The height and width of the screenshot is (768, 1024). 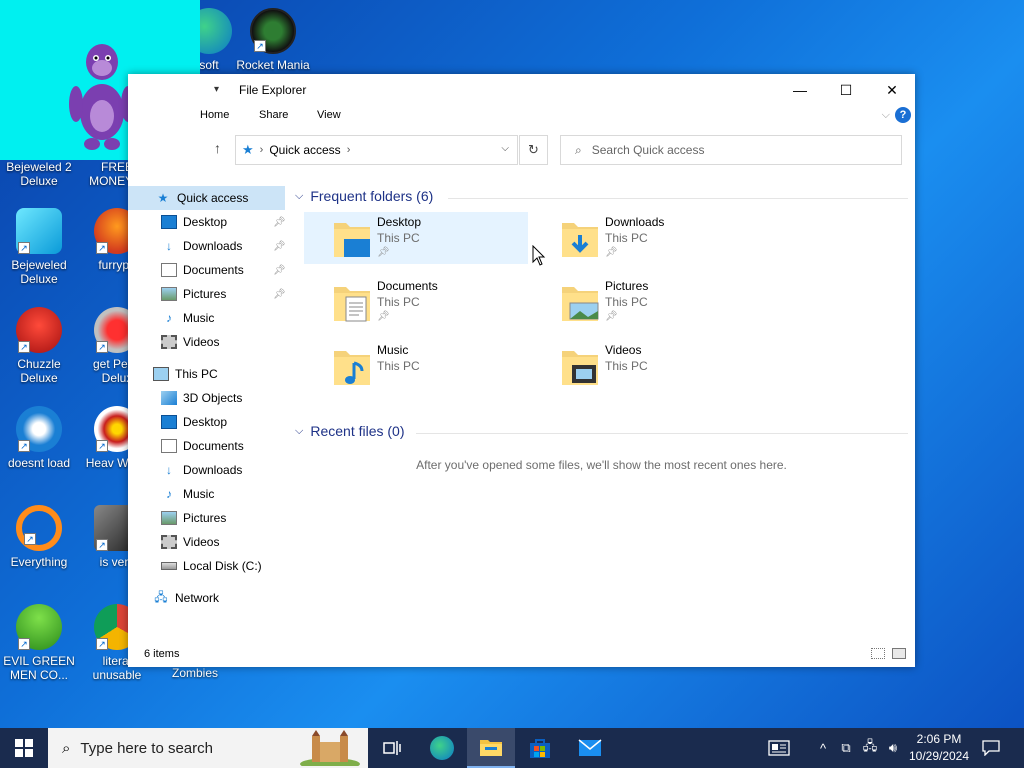 I want to click on desktop-icon-chuzzle: ↗ Chuzzle Deluxe, so click(x=39, y=346).